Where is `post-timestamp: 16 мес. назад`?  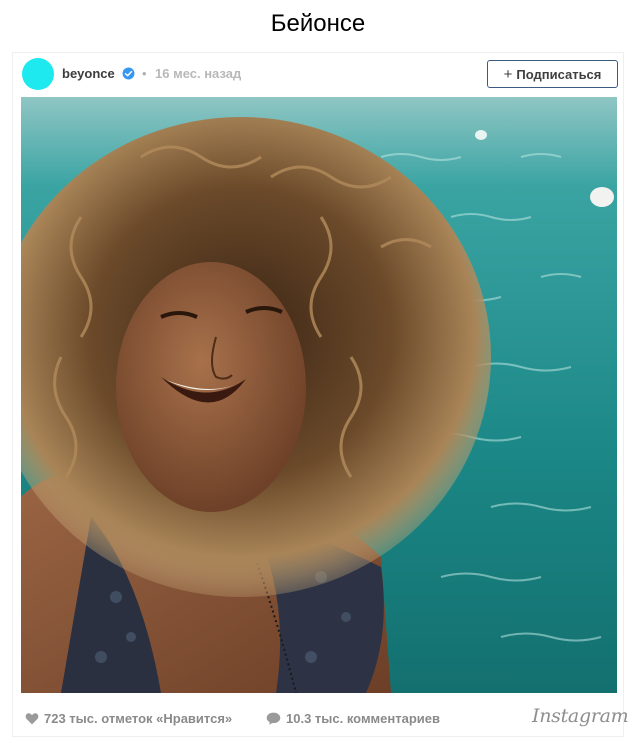
post-timestamp: 16 мес. назад is located at coordinates (198, 73).